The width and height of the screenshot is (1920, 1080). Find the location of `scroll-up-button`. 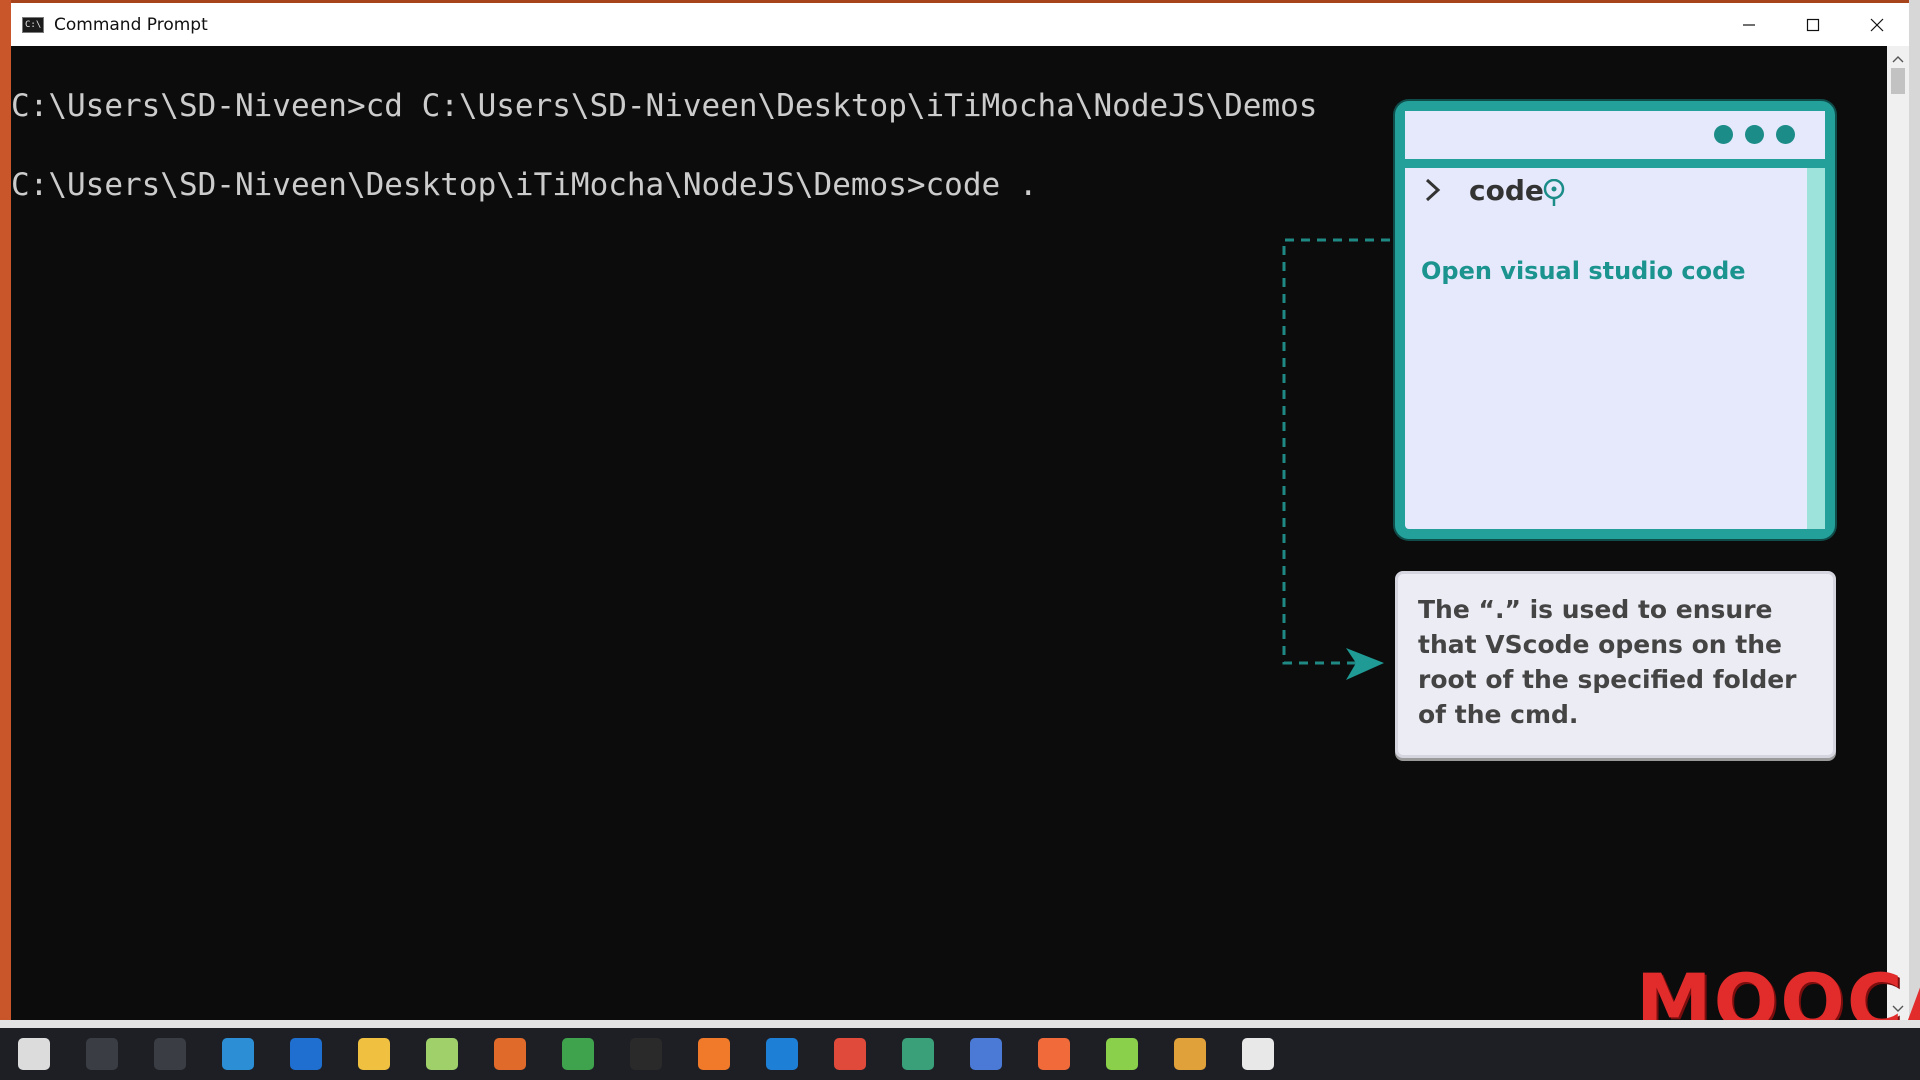

scroll-up-button is located at coordinates (1898, 59).